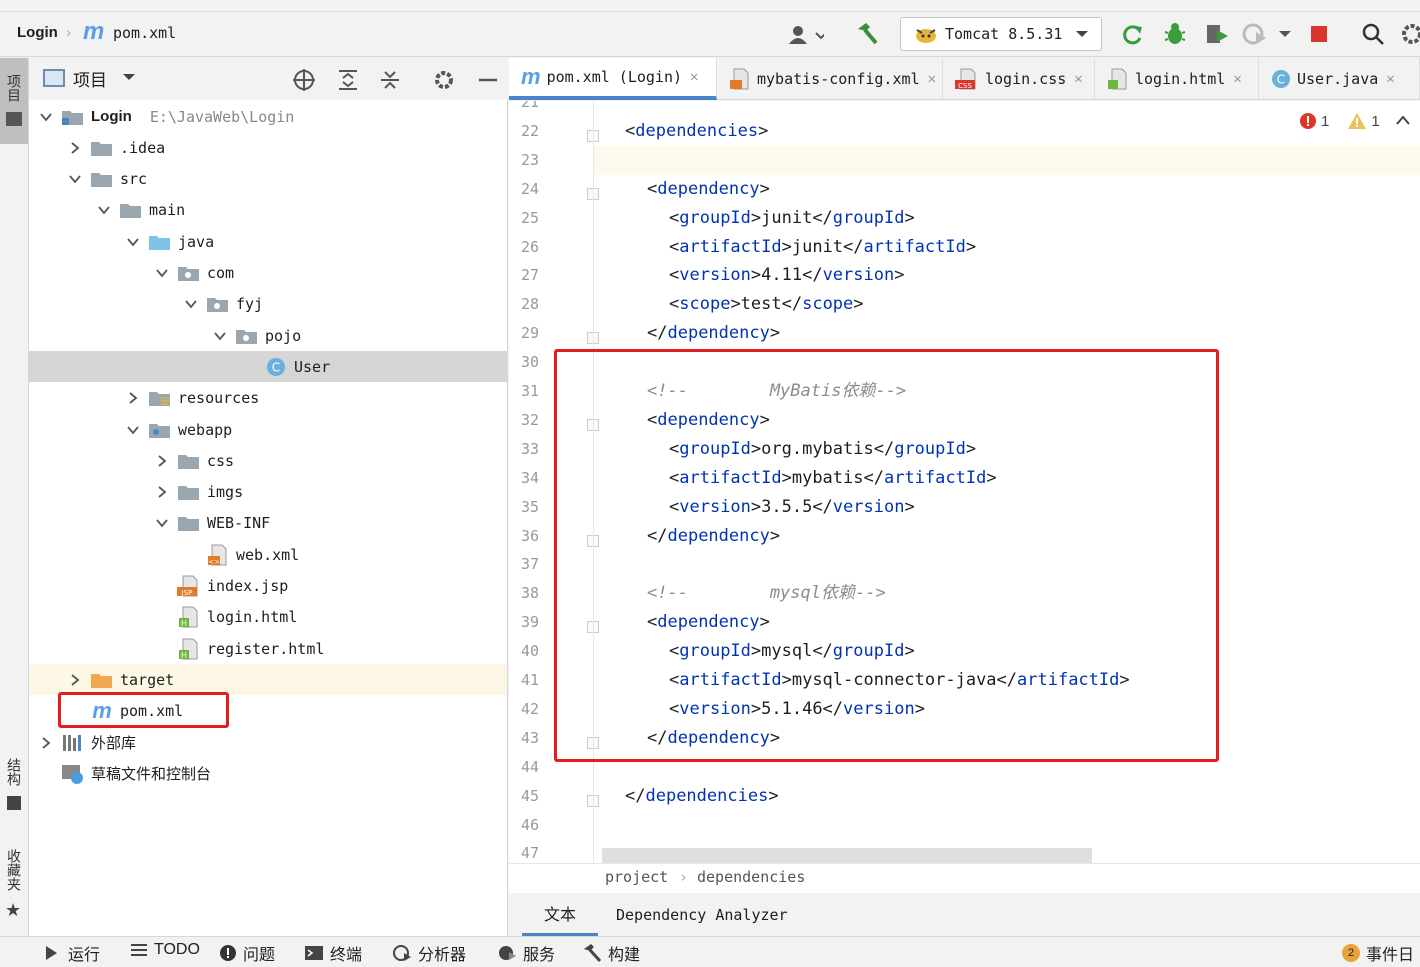  What do you see at coordinates (268, 116) in the screenshot?
I see `tree-item-login: Login E:\JavaWeb\Login` at bounding box center [268, 116].